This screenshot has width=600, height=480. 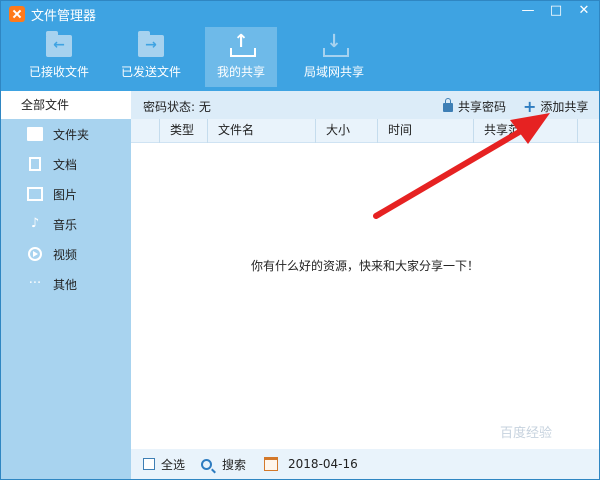 What do you see at coordinates (242, 44) in the screenshot?
I see `upload-icon` at bounding box center [242, 44].